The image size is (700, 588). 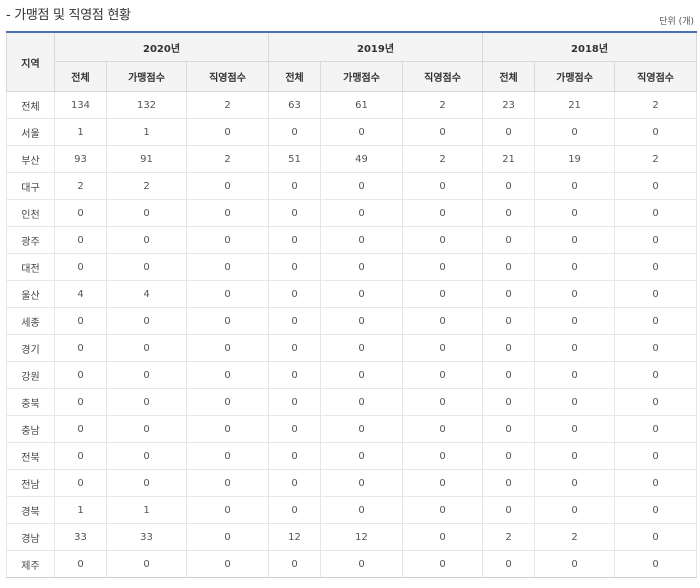 What do you see at coordinates (30, 267) in the screenshot?
I see `region-cell: 대전` at bounding box center [30, 267].